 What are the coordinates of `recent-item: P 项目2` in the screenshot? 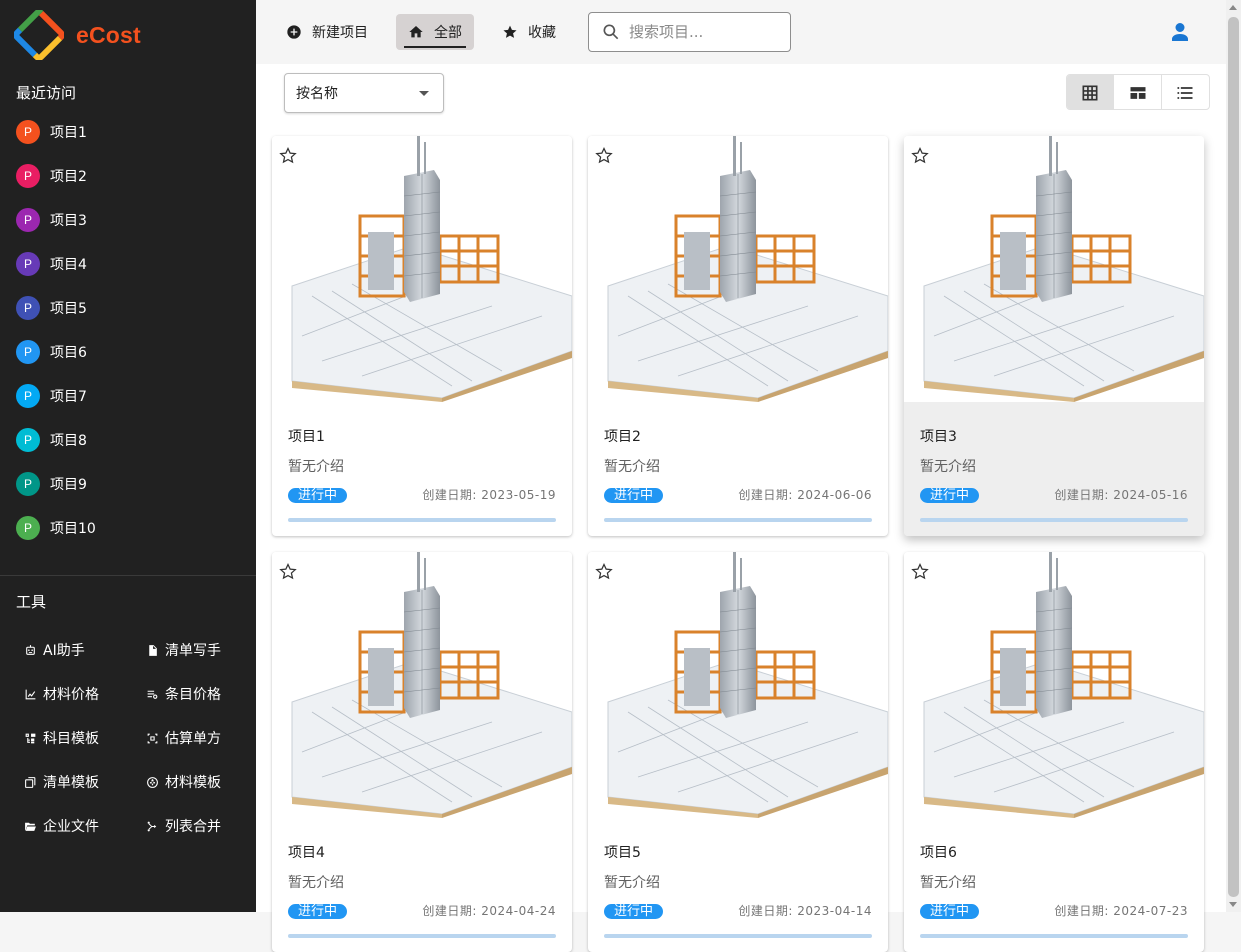 It's located at (128, 176).